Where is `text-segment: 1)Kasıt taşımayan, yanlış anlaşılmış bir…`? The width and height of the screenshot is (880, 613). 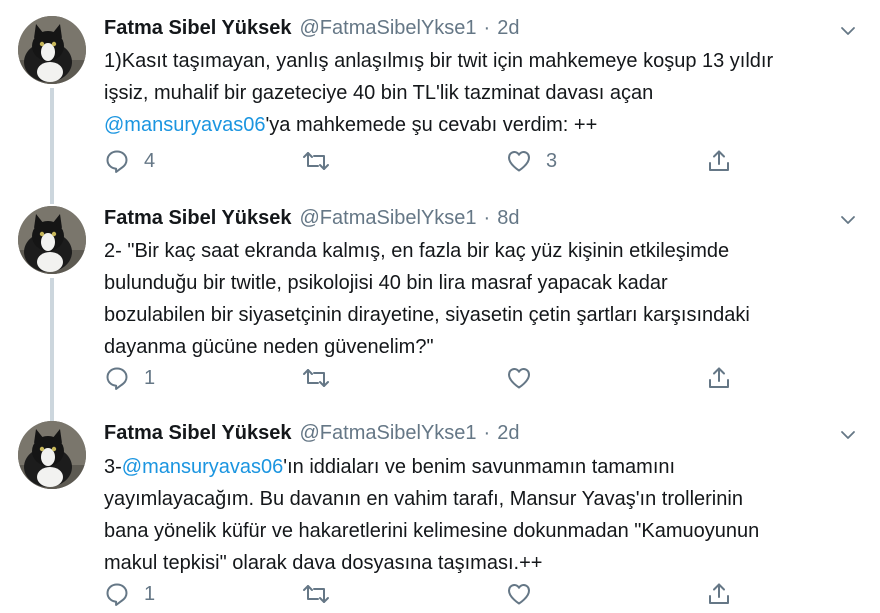 text-segment: 1)Kasıt taşımayan, yanlış anlaşılmış bir… is located at coordinates (439, 61).